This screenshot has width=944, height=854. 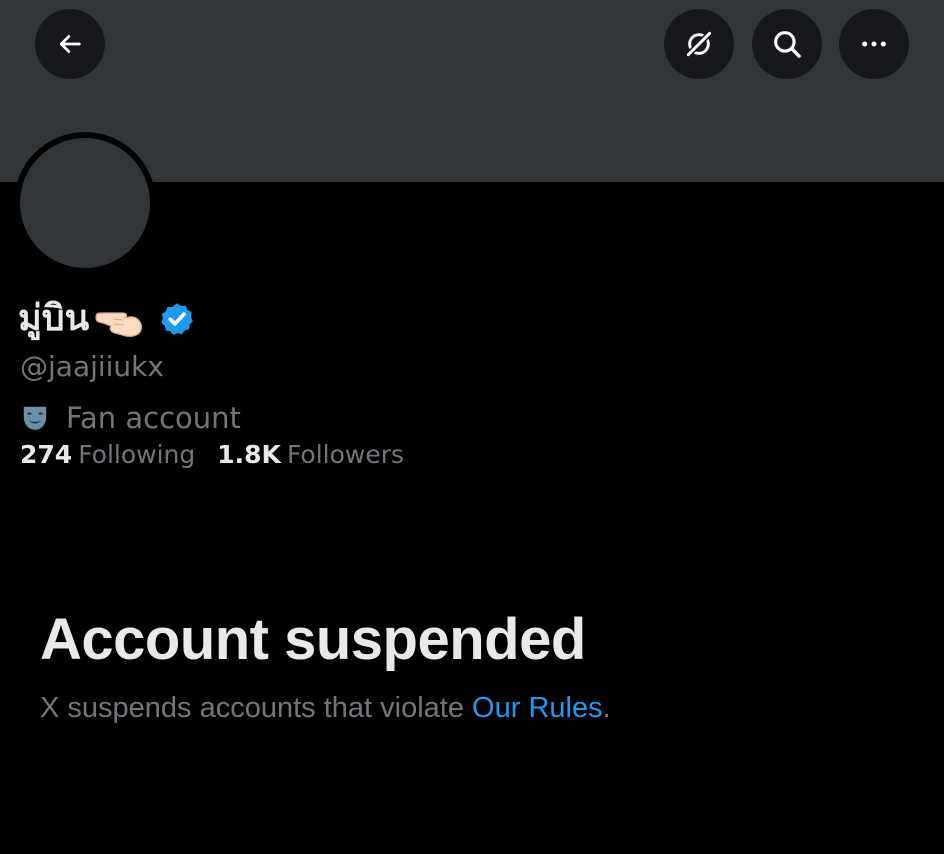 I want to click on more-icon, so click(x=874, y=44).